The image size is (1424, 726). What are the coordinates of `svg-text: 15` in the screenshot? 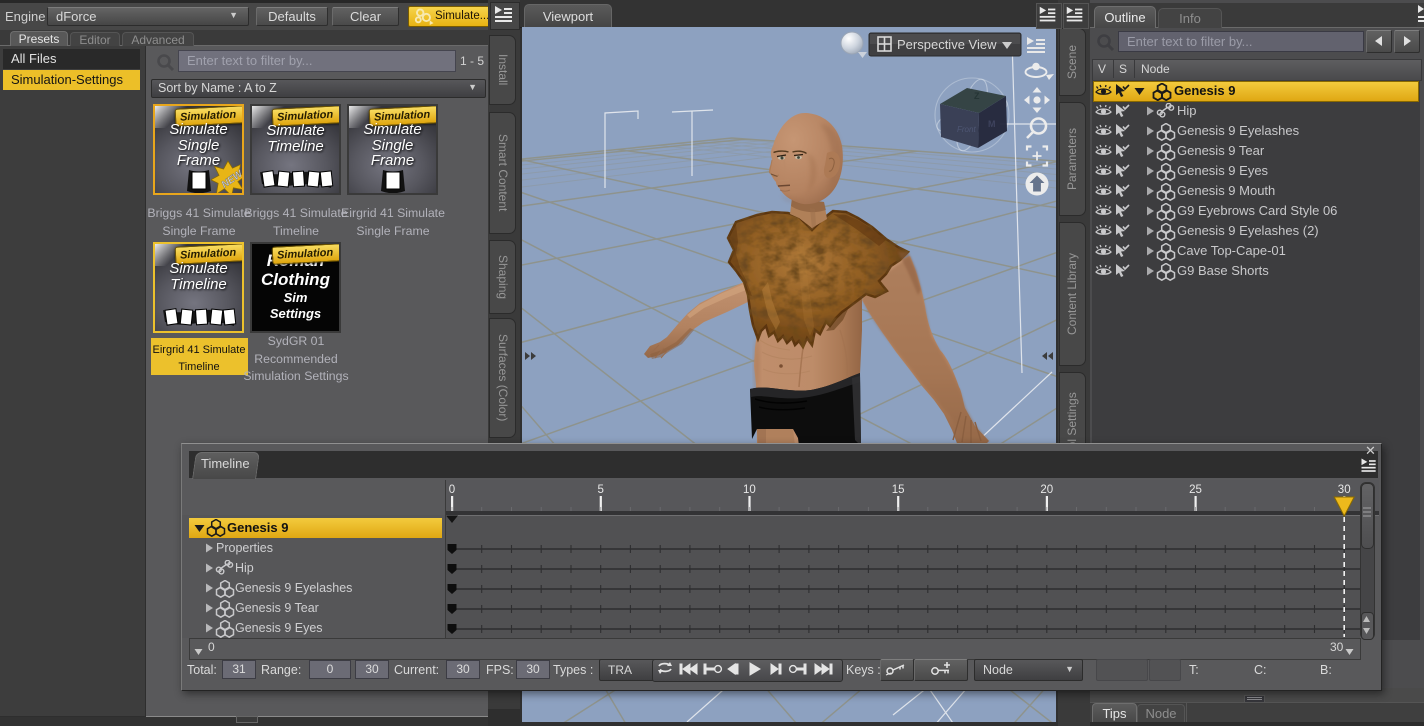 It's located at (898, 490).